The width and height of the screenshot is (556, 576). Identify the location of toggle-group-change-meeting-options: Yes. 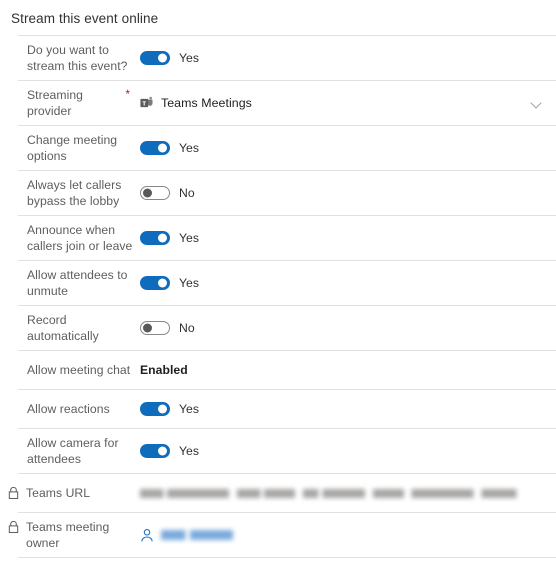
(169, 148).